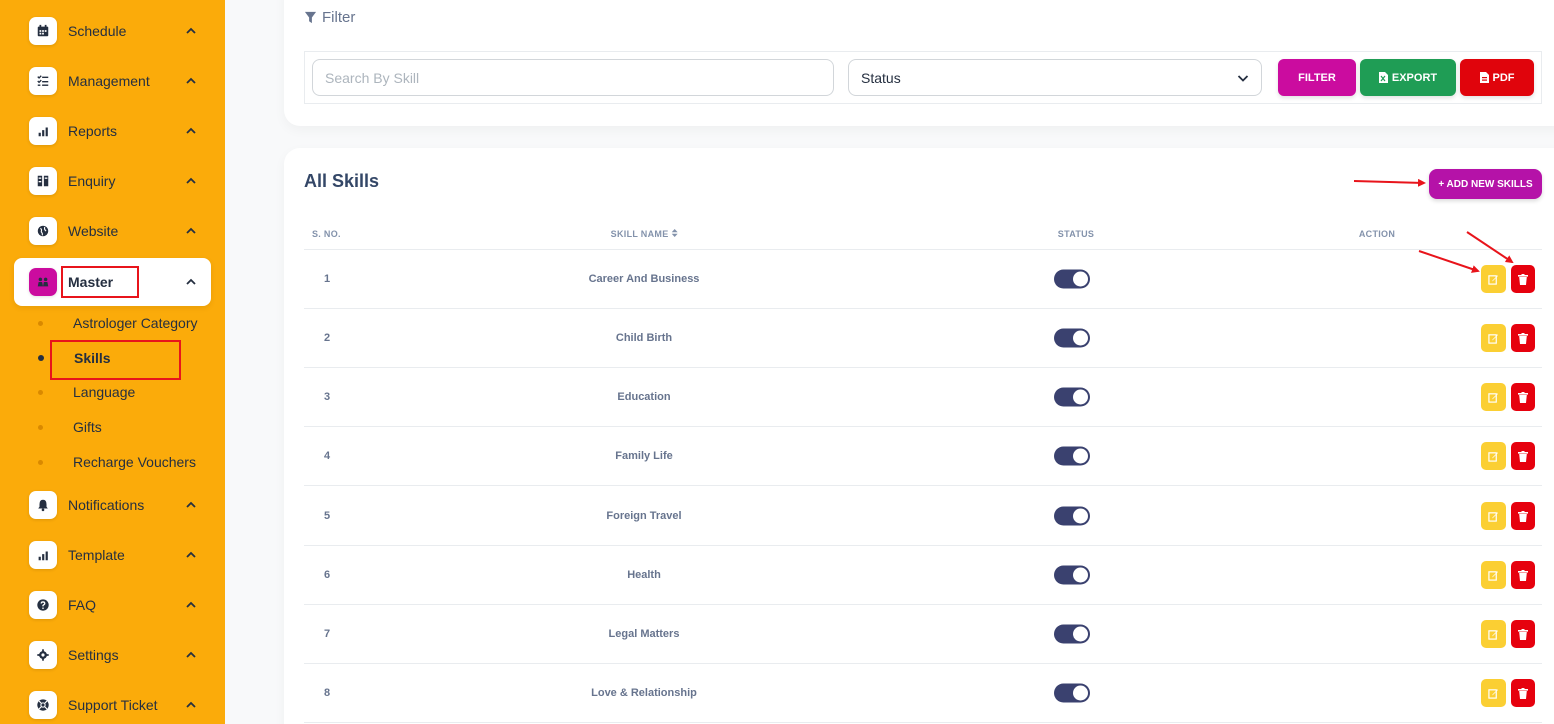 This screenshot has height=724, width=1554. What do you see at coordinates (573, 77) in the screenshot?
I see `search-input` at bounding box center [573, 77].